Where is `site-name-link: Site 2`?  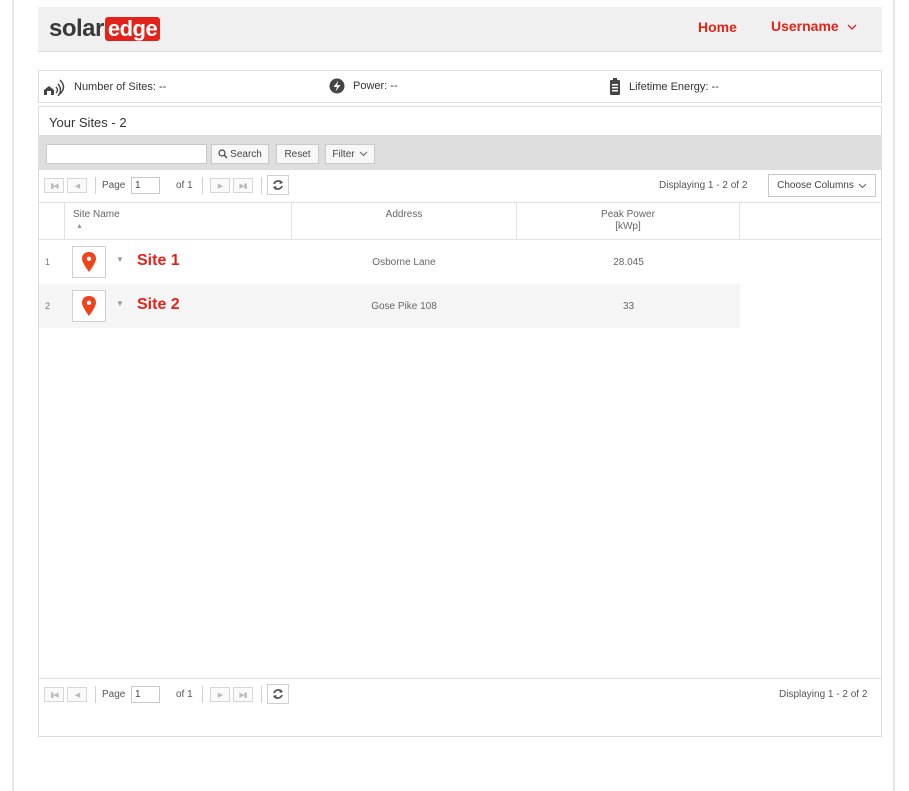 site-name-link: Site 2 is located at coordinates (158, 305).